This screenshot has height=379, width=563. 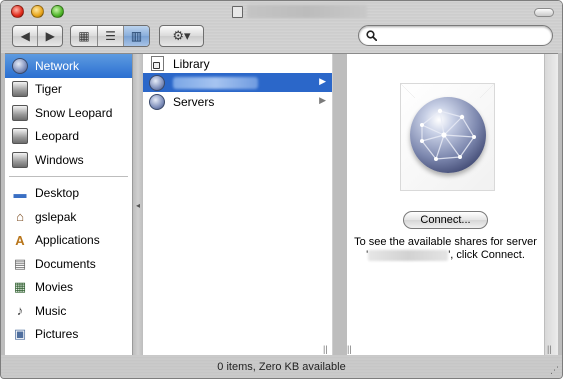 What do you see at coordinates (544, 12) in the screenshot?
I see `toolbar-toggle-button` at bounding box center [544, 12].